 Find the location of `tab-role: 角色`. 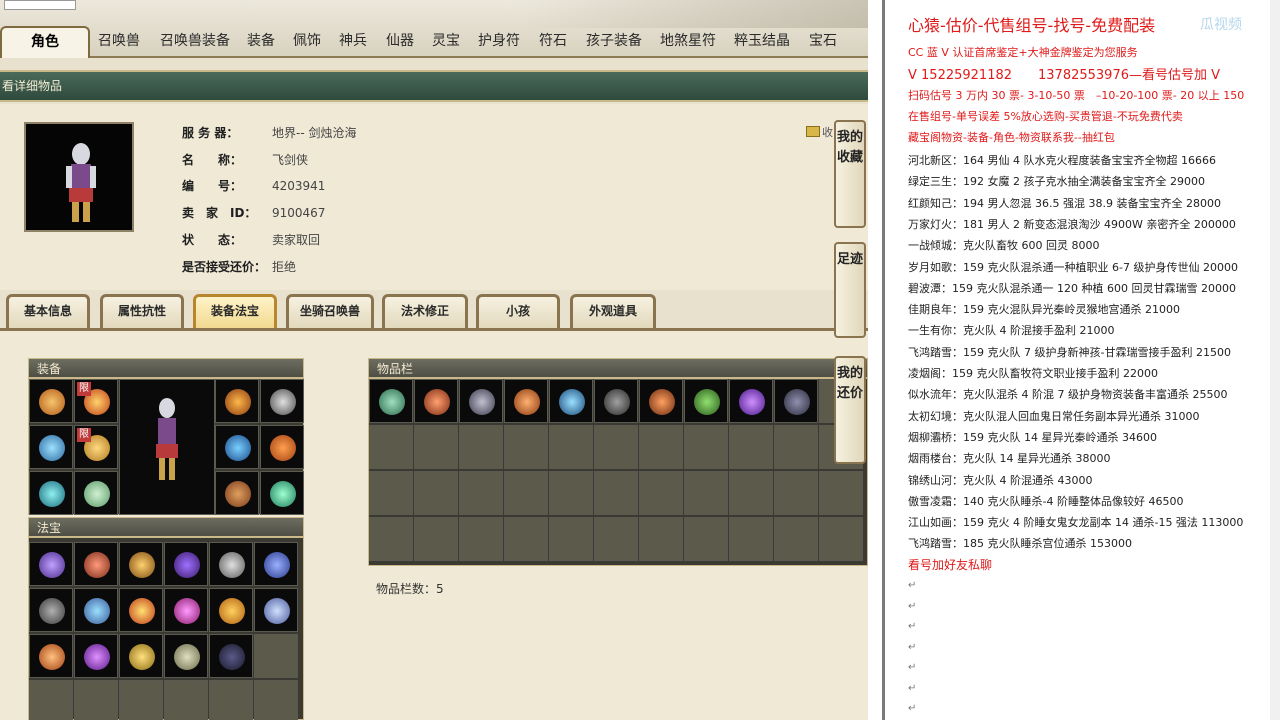

tab-role: 角色 is located at coordinates (45, 42).